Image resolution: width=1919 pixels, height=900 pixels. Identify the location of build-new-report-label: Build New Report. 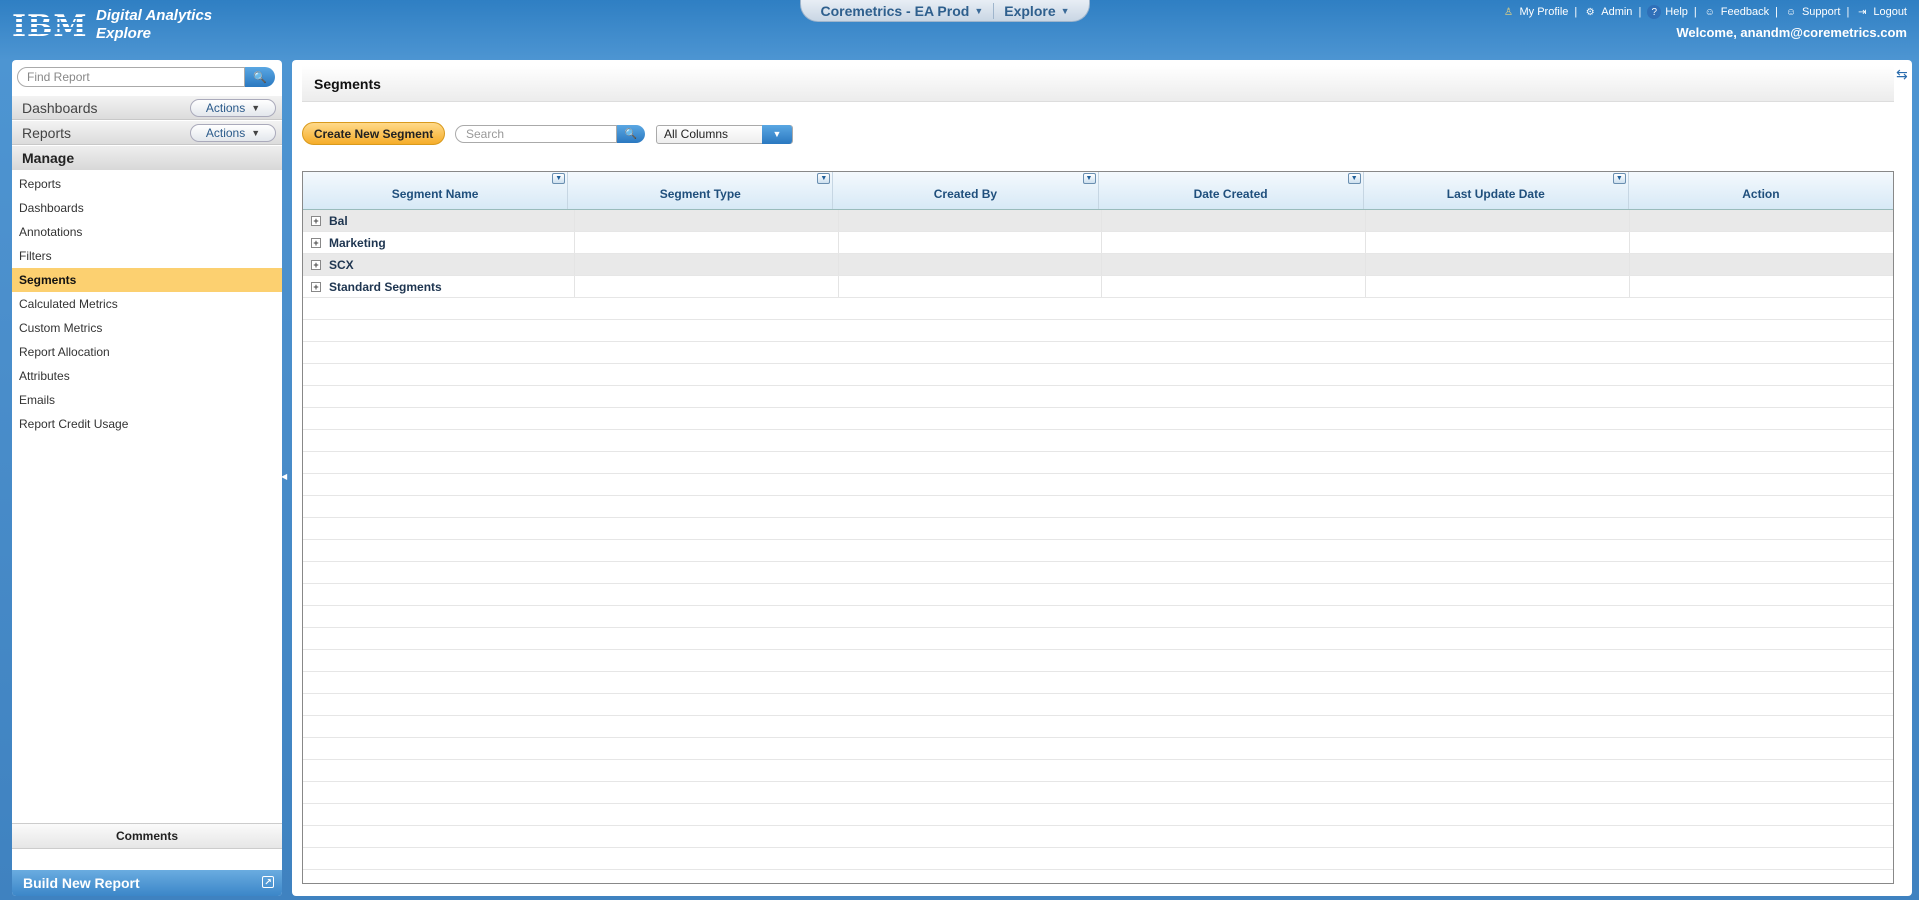
(81, 883).